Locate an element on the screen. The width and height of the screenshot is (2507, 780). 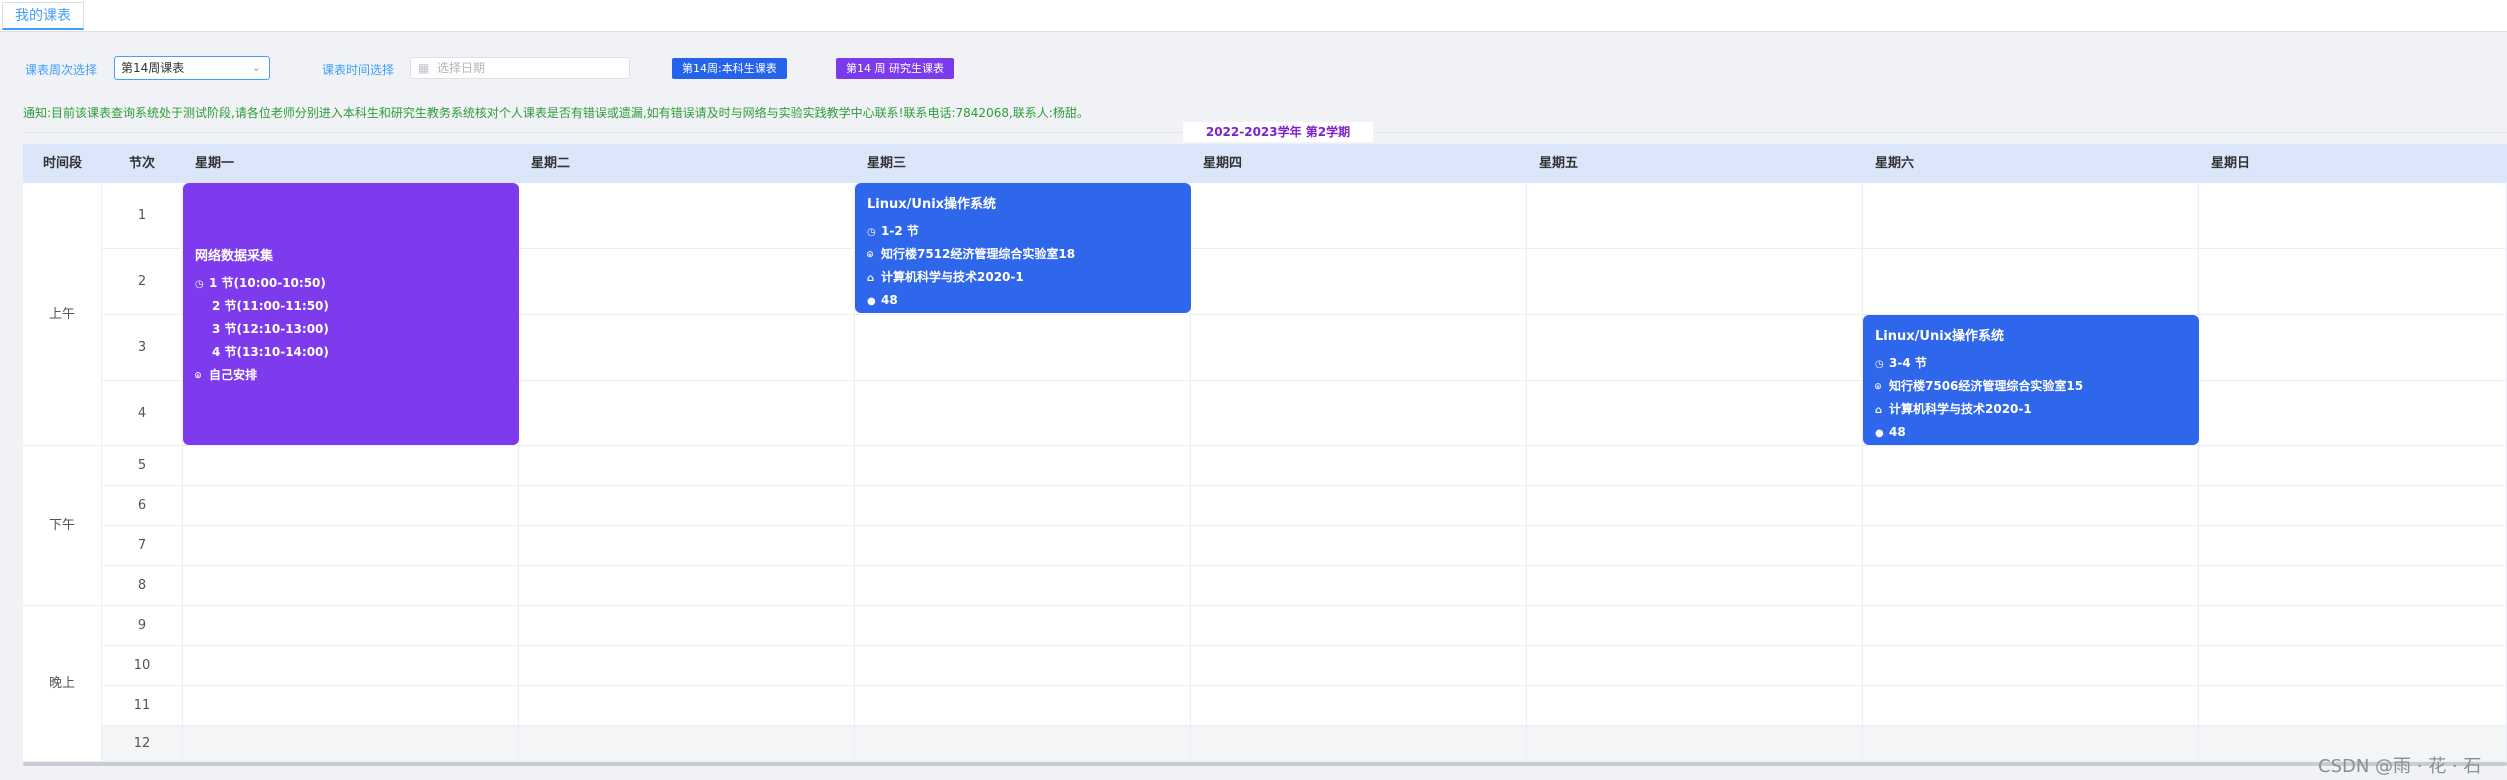
week-select-value: 第14周课表 is located at coordinates (153, 68).